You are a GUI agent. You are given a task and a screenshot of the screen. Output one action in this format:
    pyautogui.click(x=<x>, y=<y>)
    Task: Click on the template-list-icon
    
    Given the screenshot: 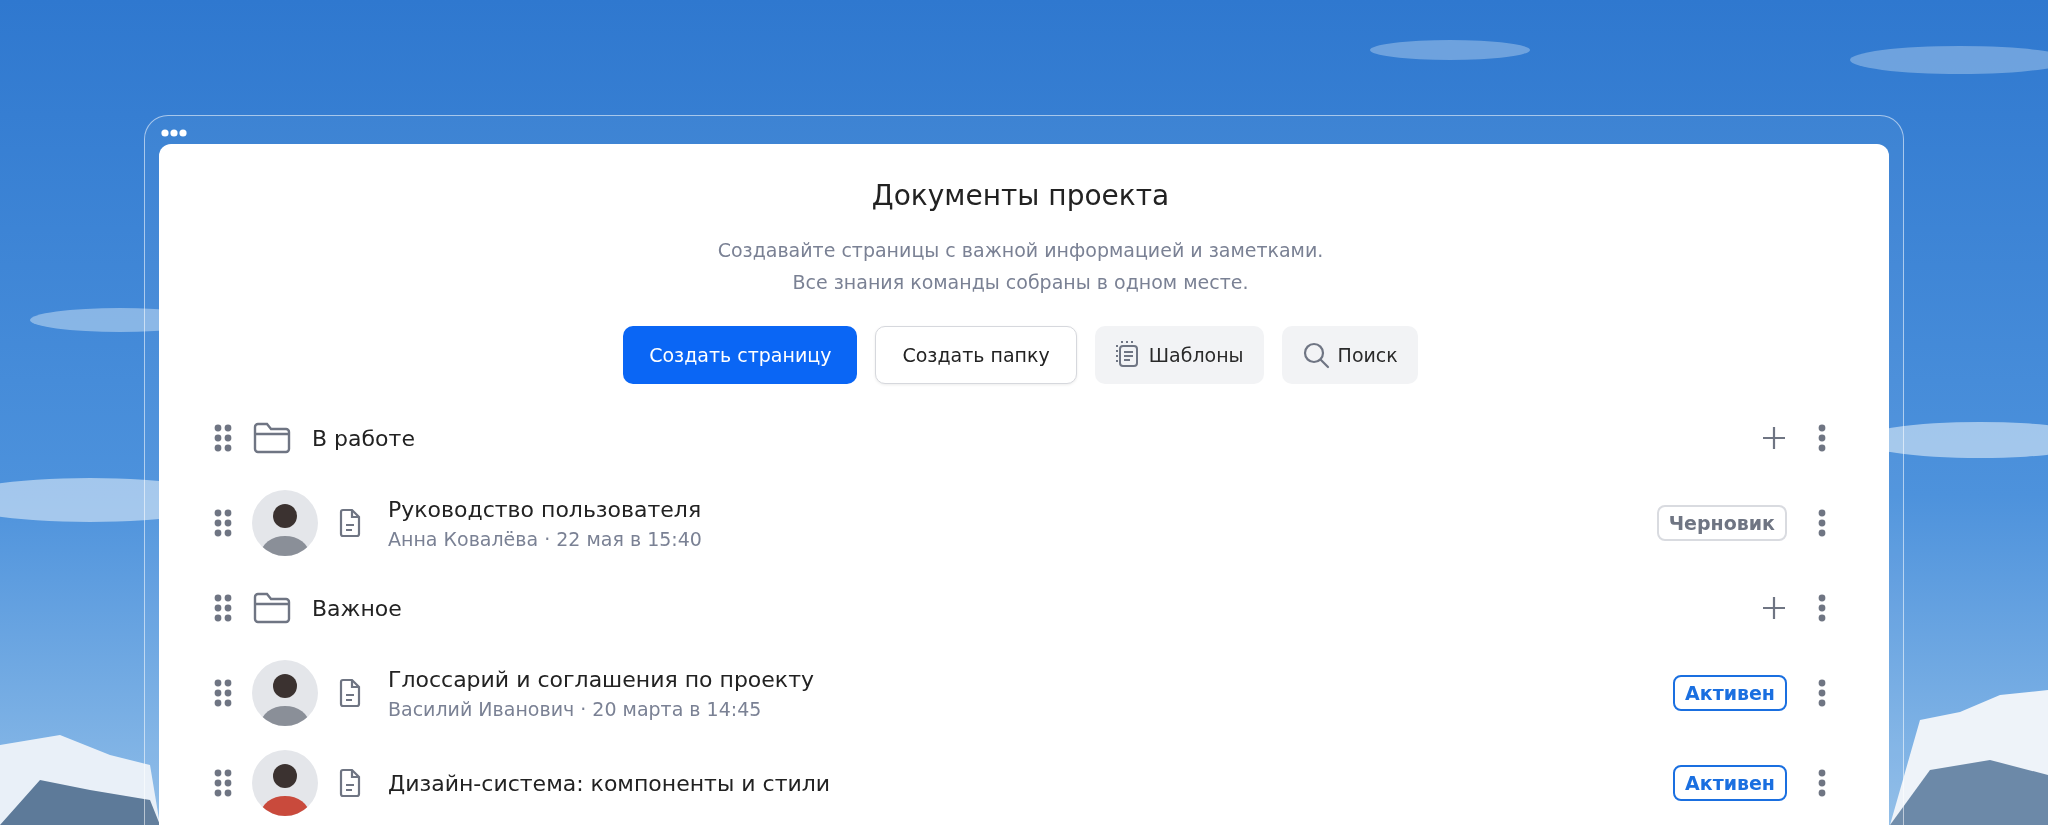 What is the action you would take?
    pyautogui.click(x=1127, y=355)
    